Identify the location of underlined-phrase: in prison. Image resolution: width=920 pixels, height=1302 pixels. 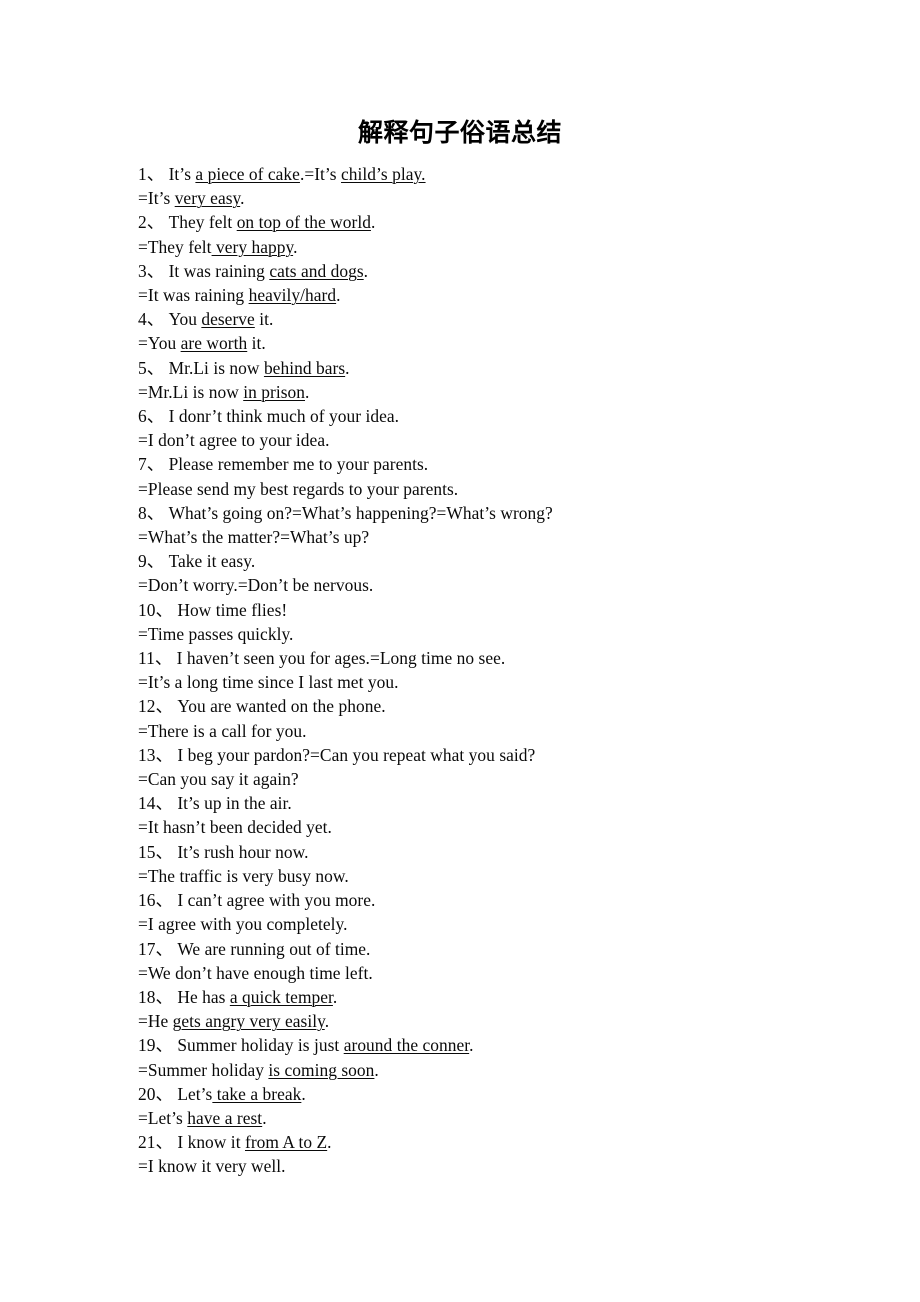
(274, 391).